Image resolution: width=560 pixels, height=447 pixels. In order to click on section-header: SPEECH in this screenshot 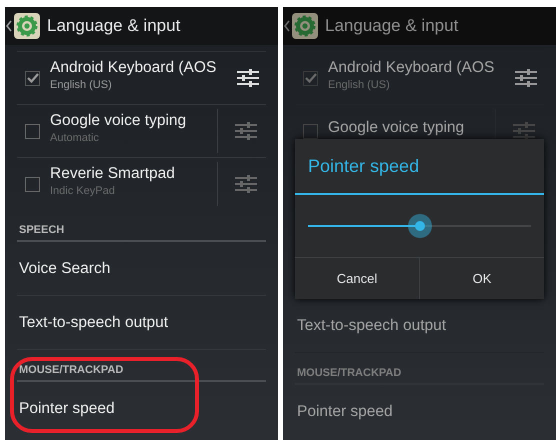, I will do `click(41, 230)`.